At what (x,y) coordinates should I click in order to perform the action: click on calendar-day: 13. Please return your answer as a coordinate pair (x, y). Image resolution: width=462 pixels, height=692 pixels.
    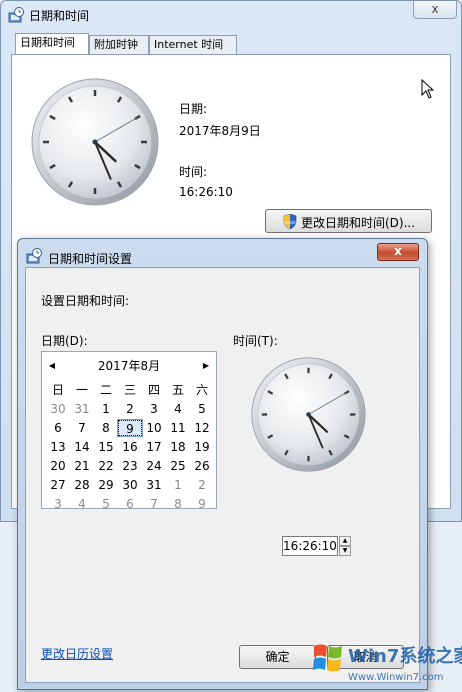
    Looking at the image, I should click on (58, 447).